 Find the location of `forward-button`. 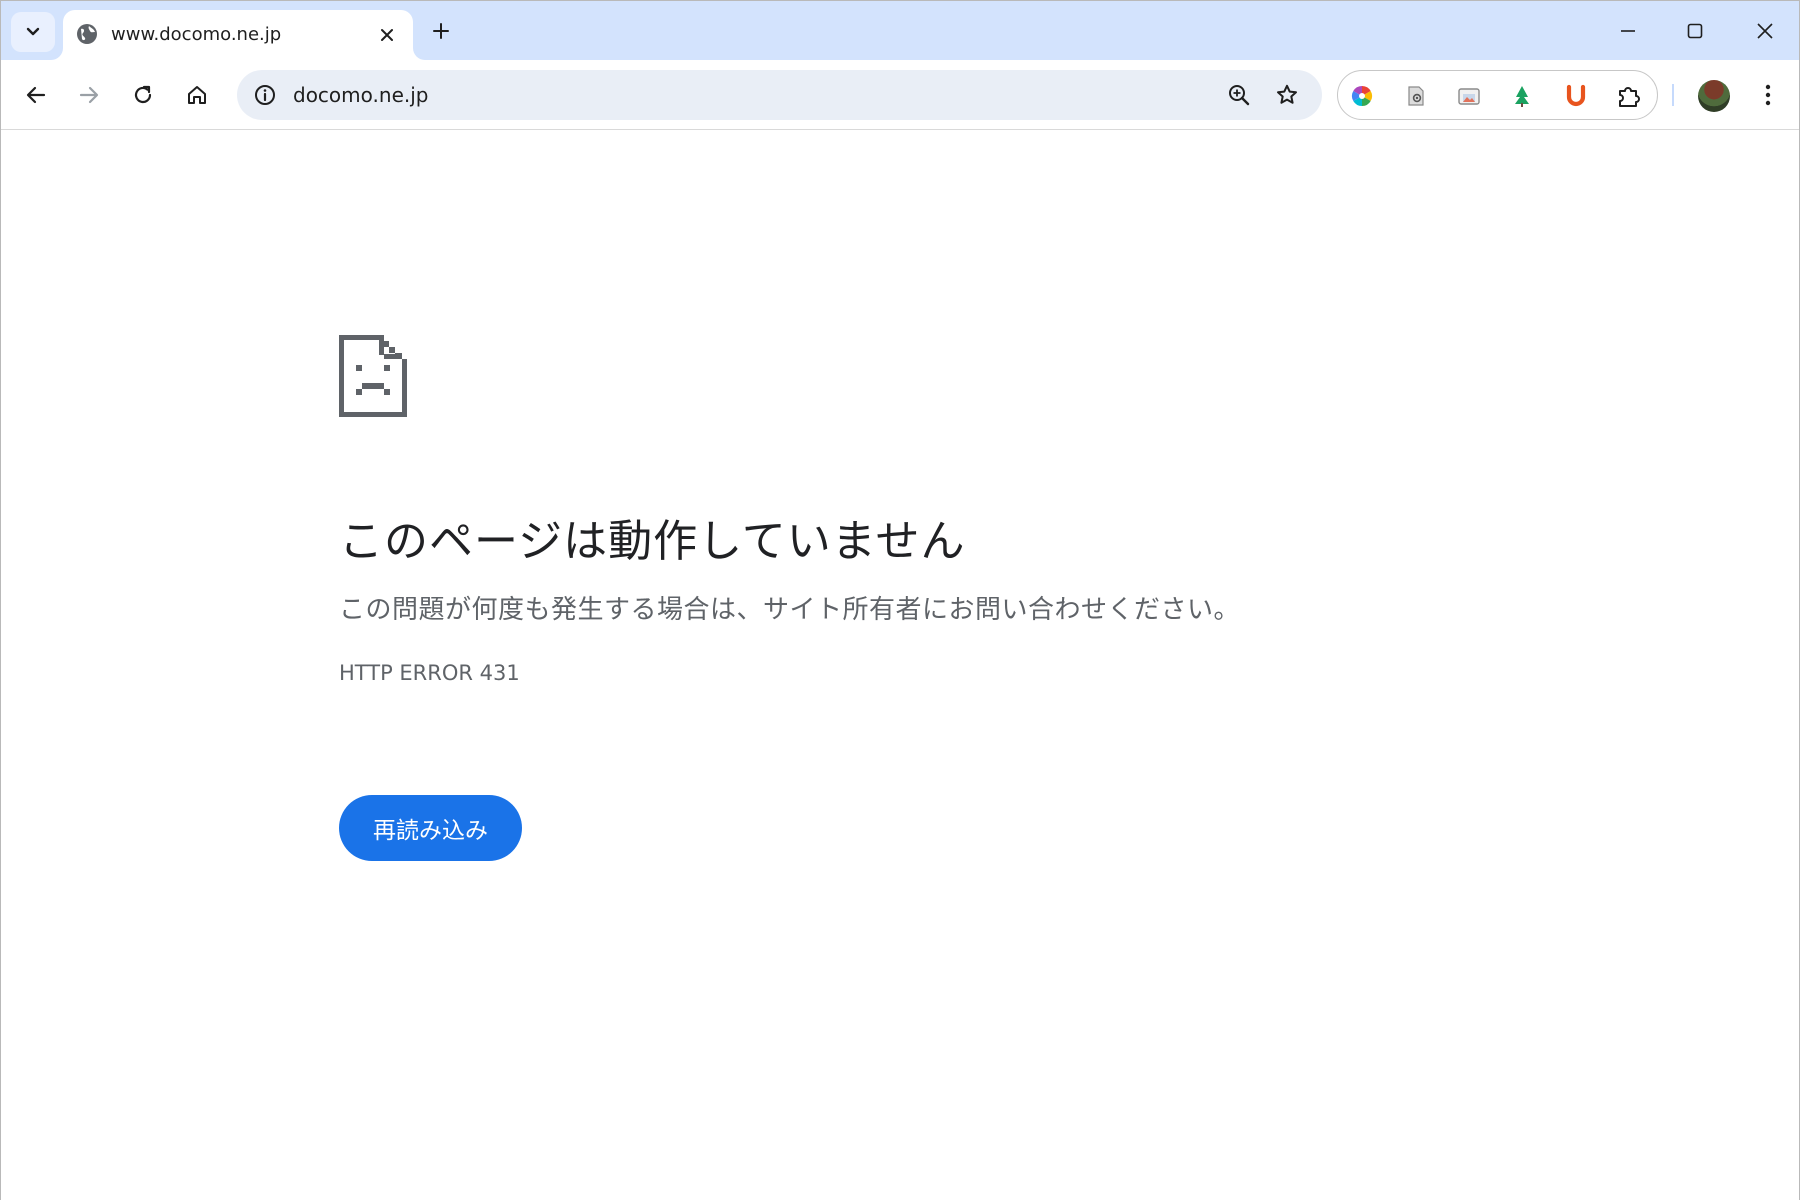

forward-button is located at coordinates (89, 95).